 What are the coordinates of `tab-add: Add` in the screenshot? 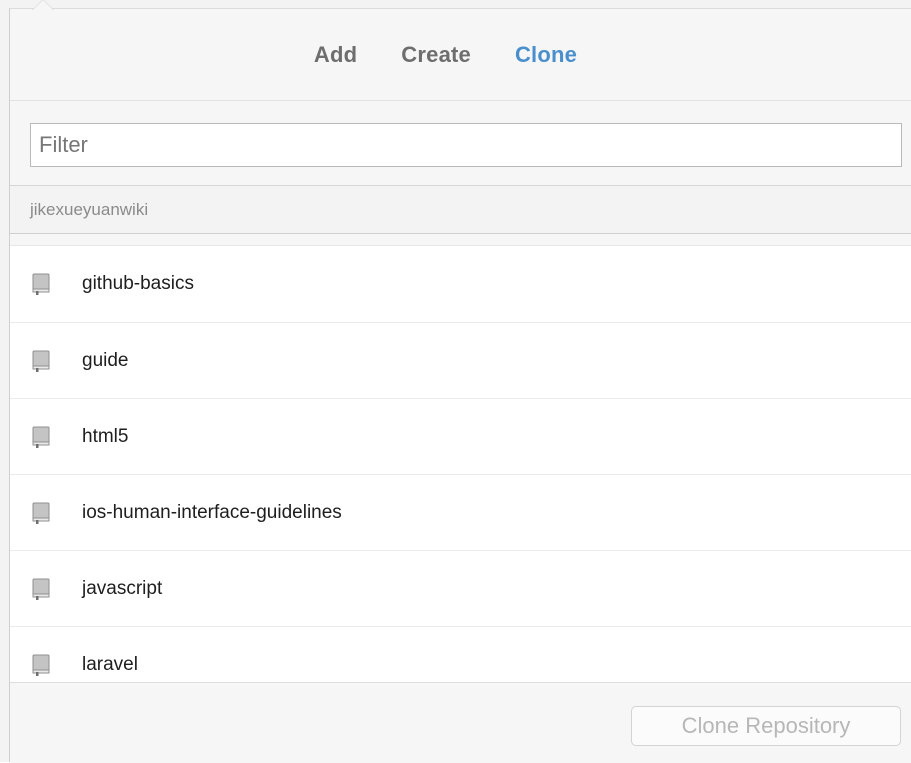 It's located at (335, 55).